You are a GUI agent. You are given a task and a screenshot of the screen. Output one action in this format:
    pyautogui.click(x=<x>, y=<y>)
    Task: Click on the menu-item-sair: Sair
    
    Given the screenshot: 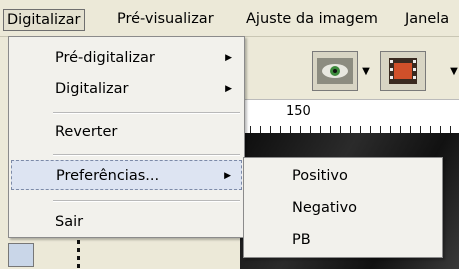 What is the action you would take?
    pyautogui.click(x=126, y=222)
    